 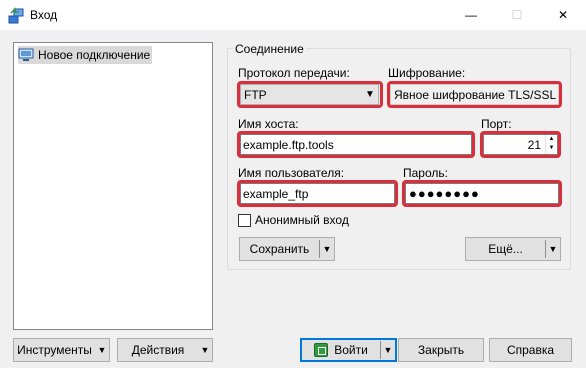 I want to click on password-label: Пароль:, so click(x=425, y=173).